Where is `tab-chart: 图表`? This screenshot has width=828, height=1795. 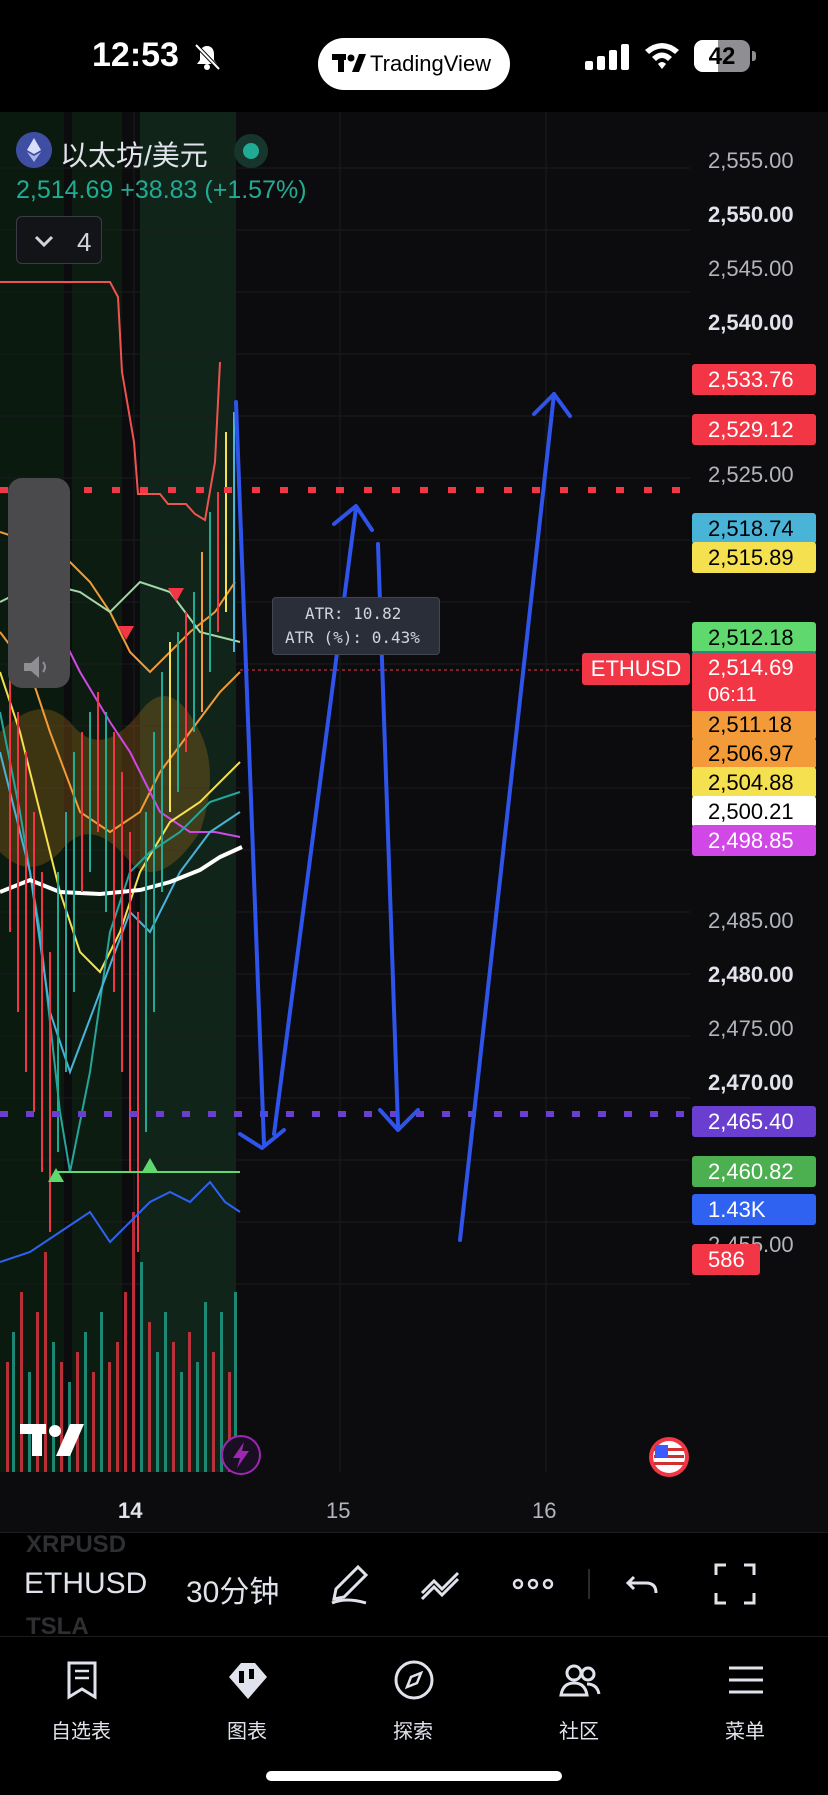 tab-chart: 图表 is located at coordinates (247, 1699).